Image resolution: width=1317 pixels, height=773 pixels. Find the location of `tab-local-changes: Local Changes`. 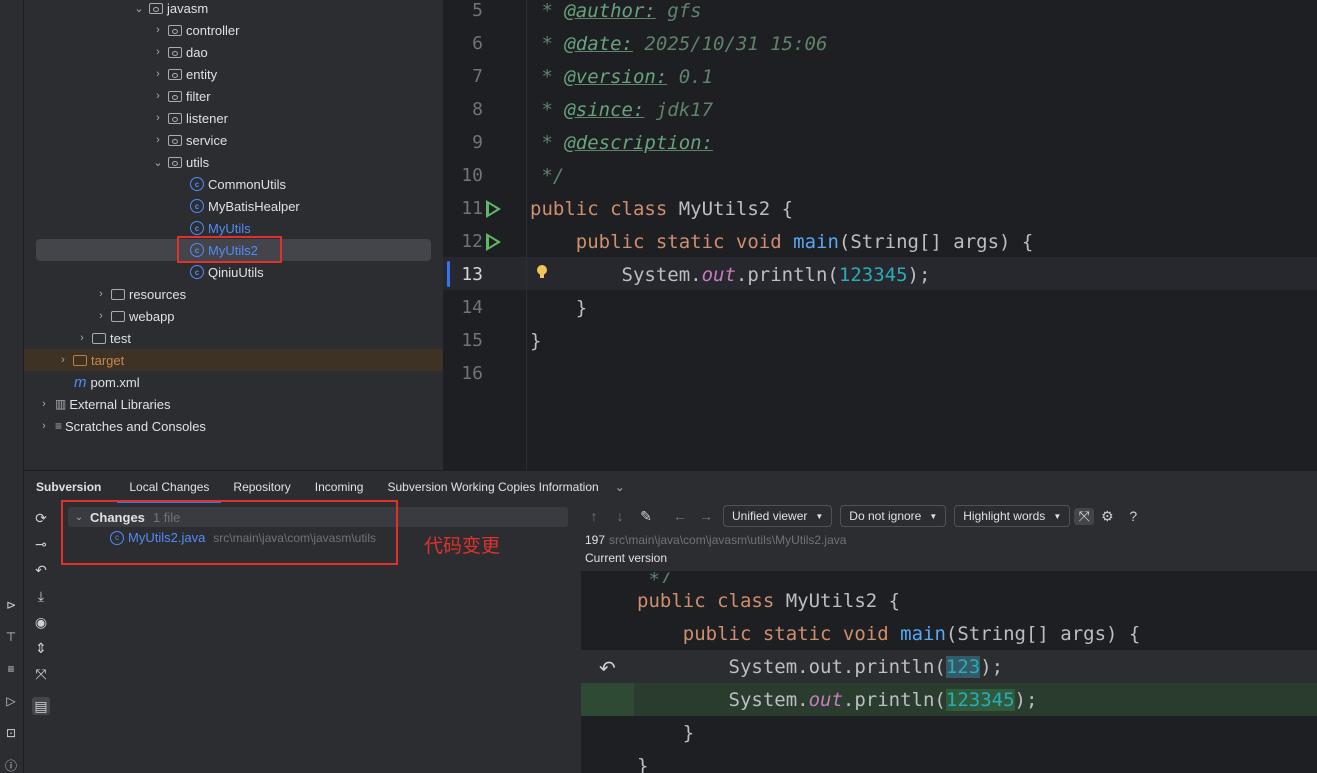

tab-local-changes: Local Changes is located at coordinates (169, 487).